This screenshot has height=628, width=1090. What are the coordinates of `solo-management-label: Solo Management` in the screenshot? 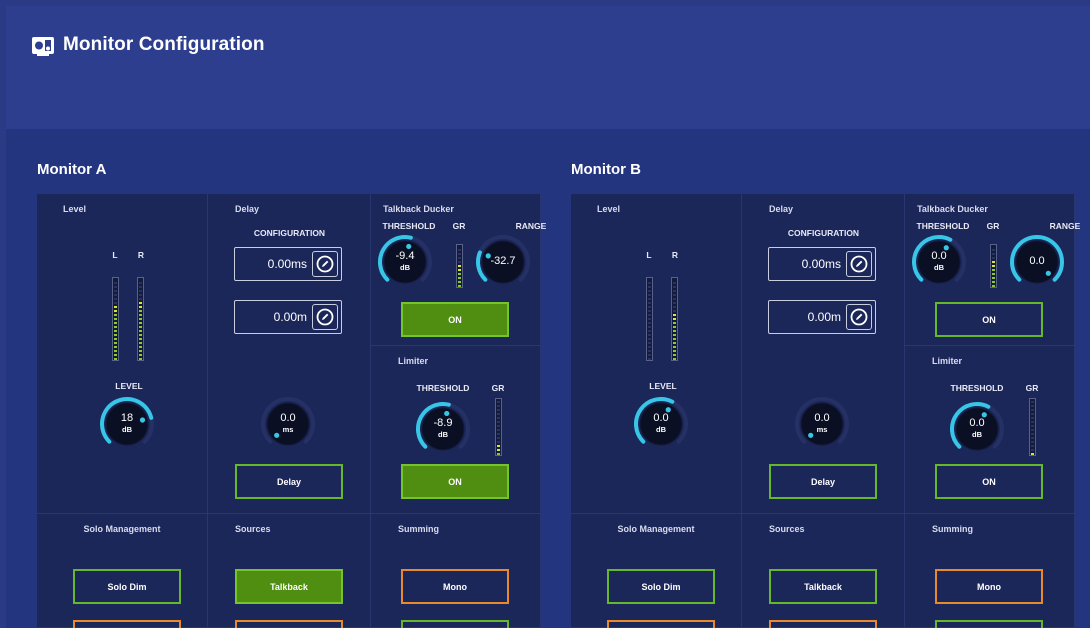 It's located at (122, 529).